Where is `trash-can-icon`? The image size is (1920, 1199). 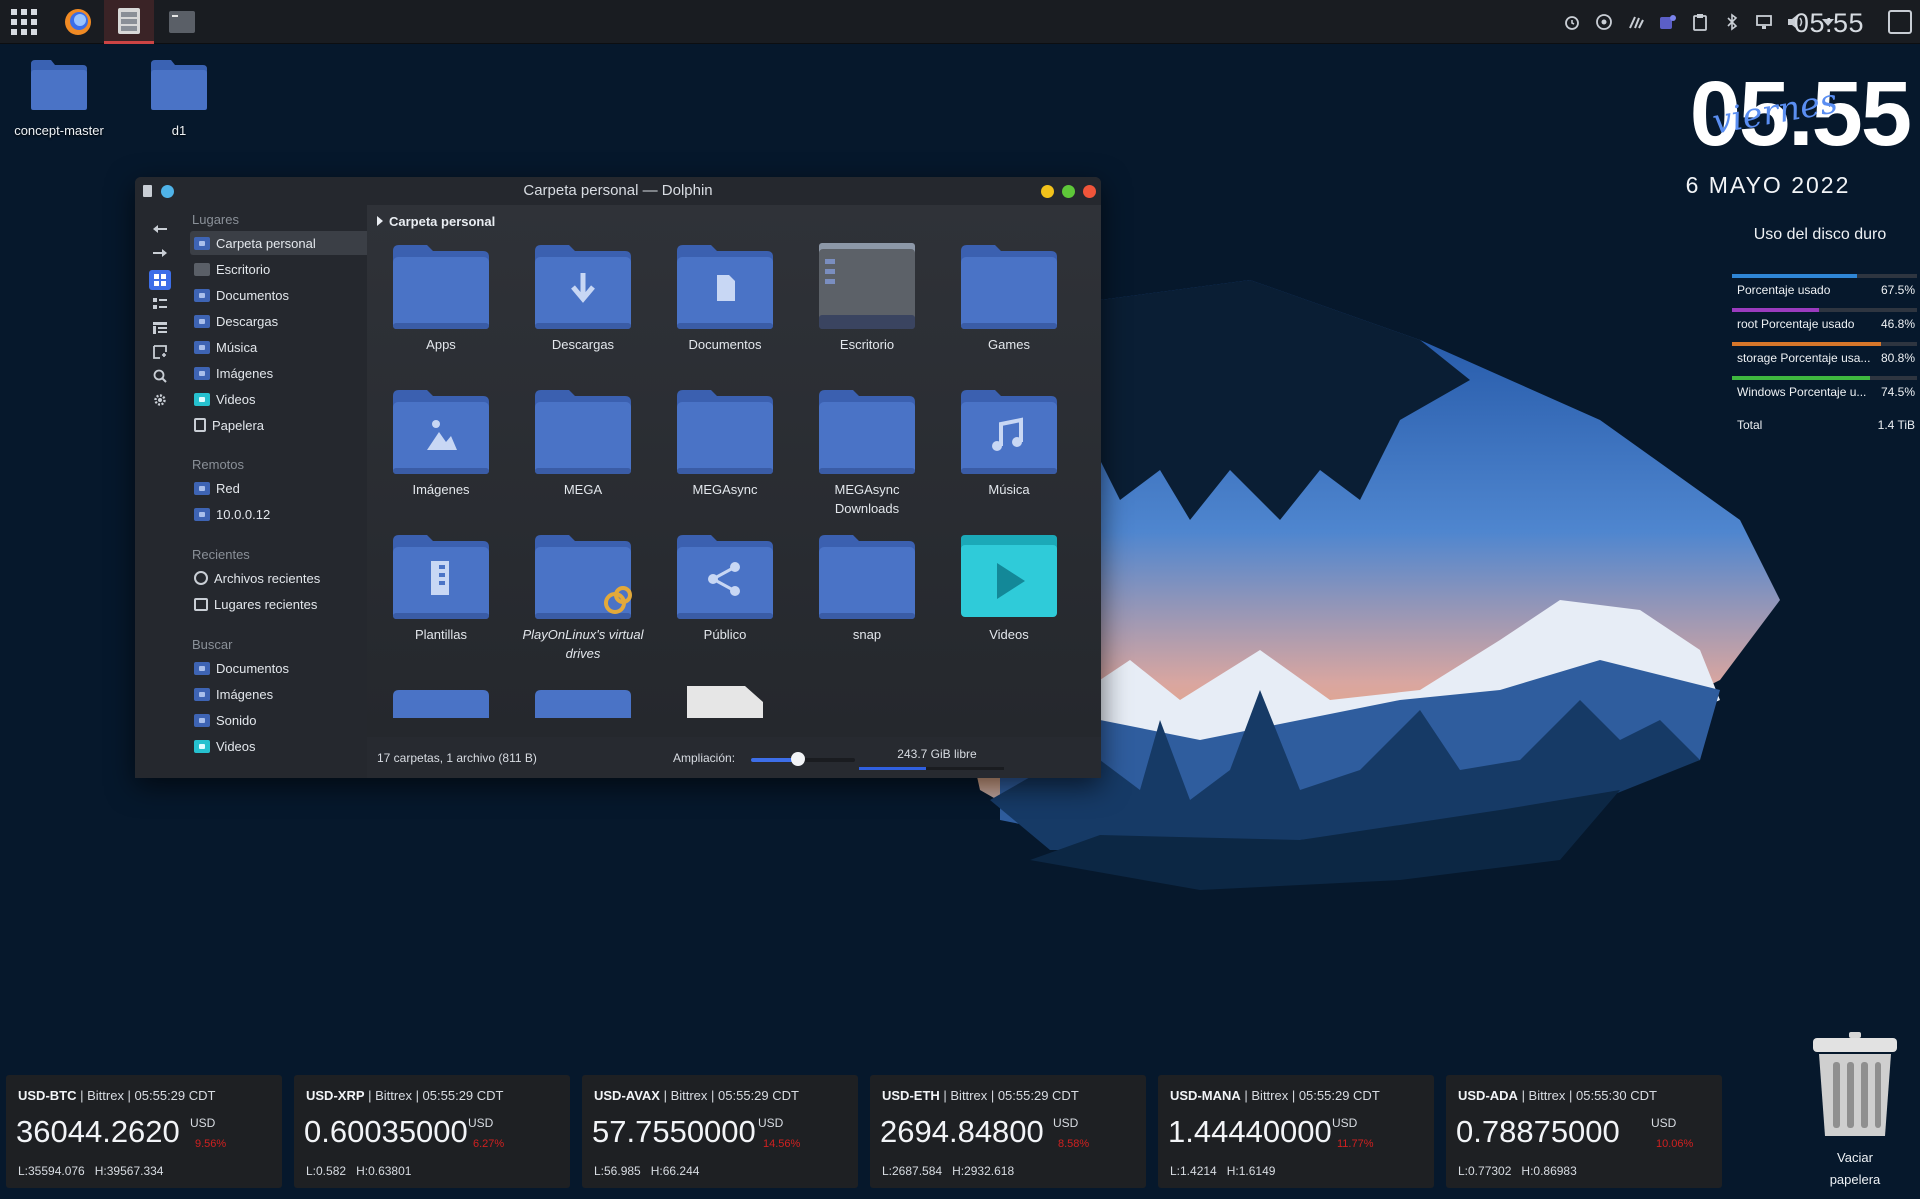 trash-can-icon is located at coordinates (1855, 1084).